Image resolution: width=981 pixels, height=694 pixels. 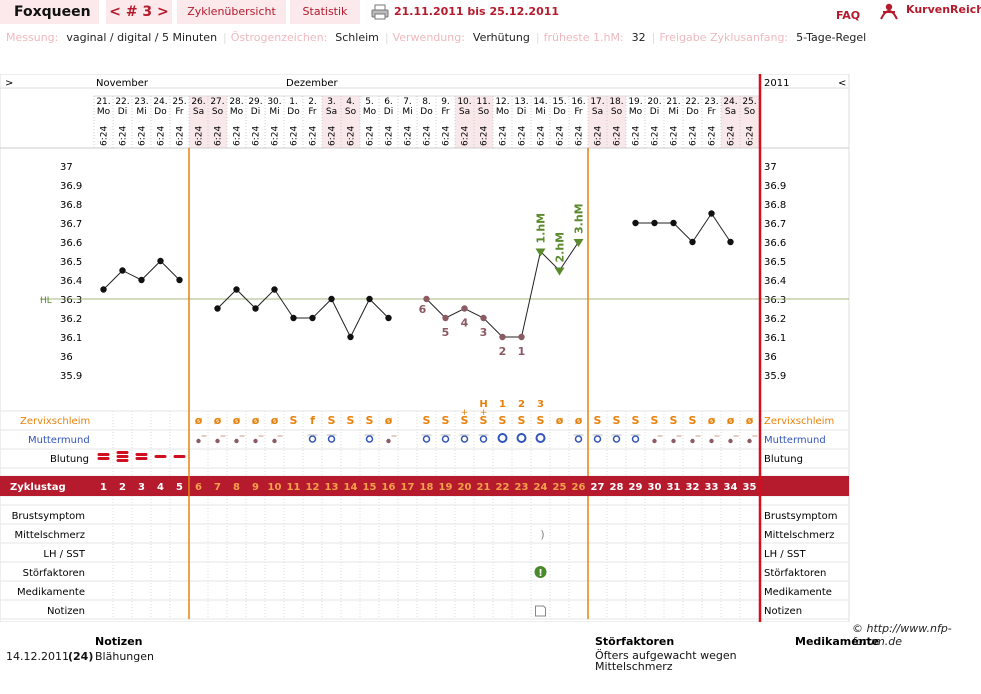 What do you see at coordinates (483, 439) in the screenshot?
I see `cervix-symbol-open` at bounding box center [483, 439].